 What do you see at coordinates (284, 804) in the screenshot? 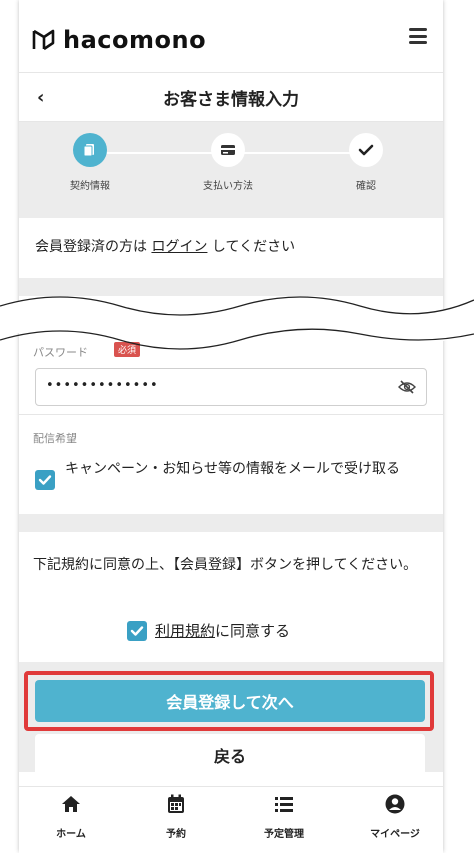
I see `list-icon` at bounding box center [284, 804].